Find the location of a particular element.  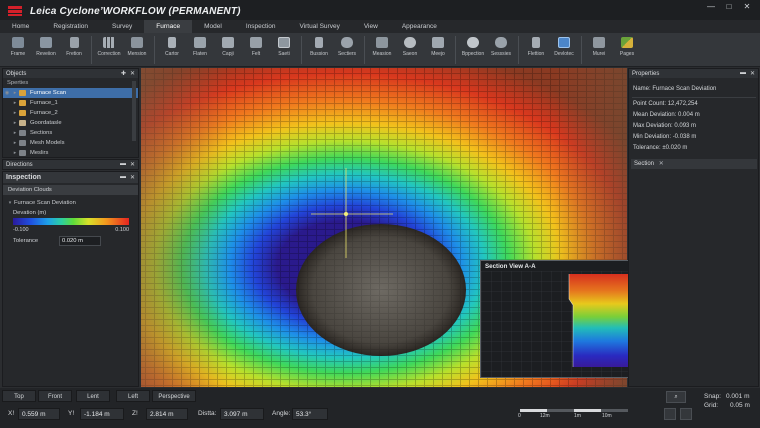

tree-item-furnace-1: ▸ Furnace_1 is located at coordinates (70, 103).